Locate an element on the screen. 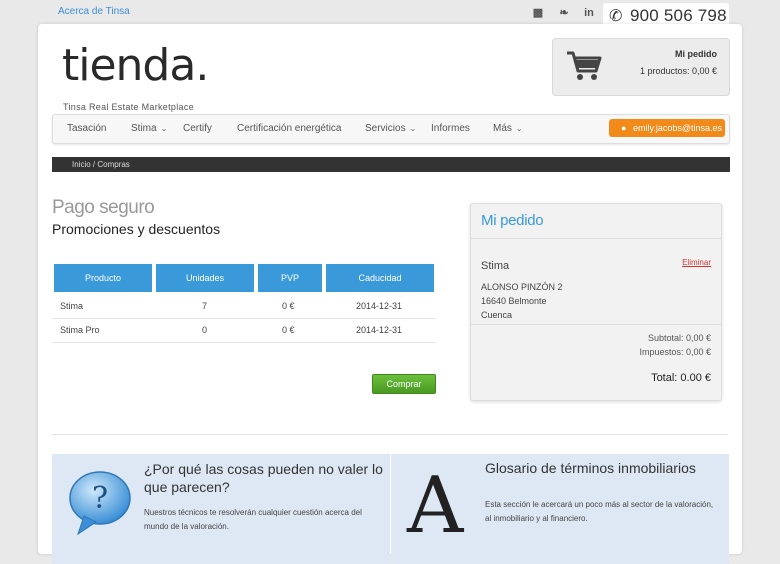  cell-unidades: 7 is located at coordinates (205, 306).